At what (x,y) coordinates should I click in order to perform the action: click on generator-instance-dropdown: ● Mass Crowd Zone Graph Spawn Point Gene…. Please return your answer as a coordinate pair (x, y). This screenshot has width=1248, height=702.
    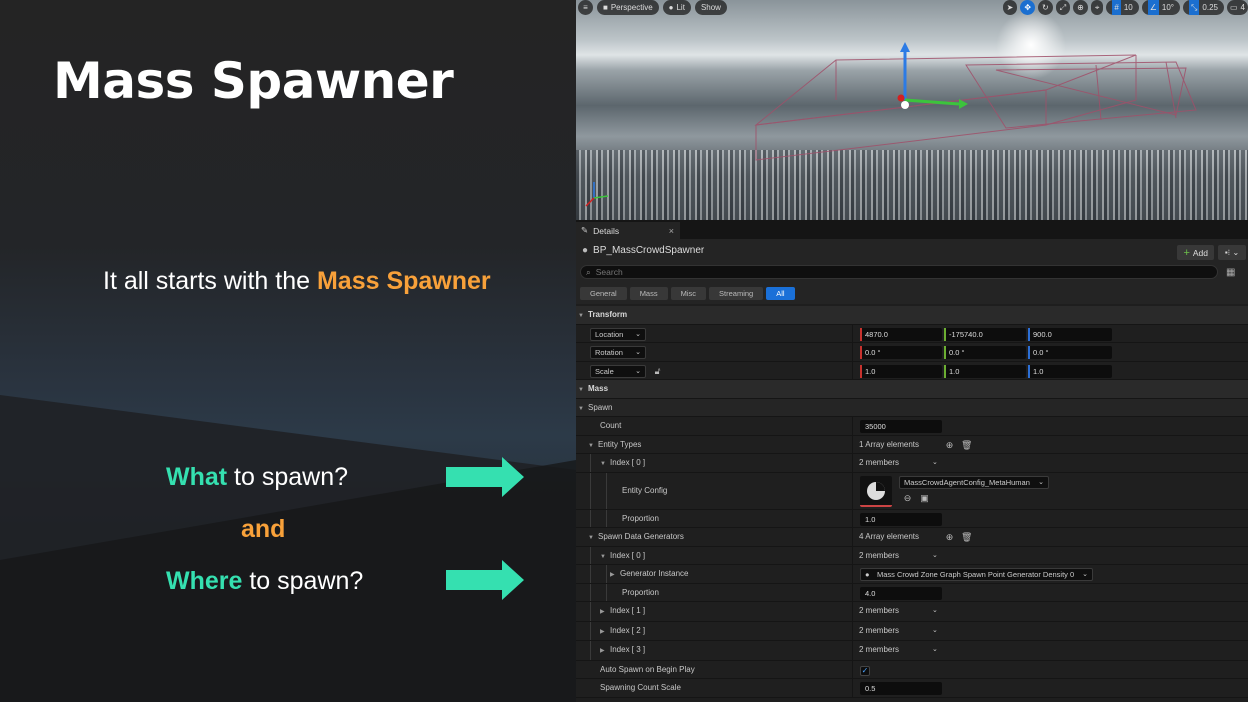
    Looking at the image, I should click on (976, 574).